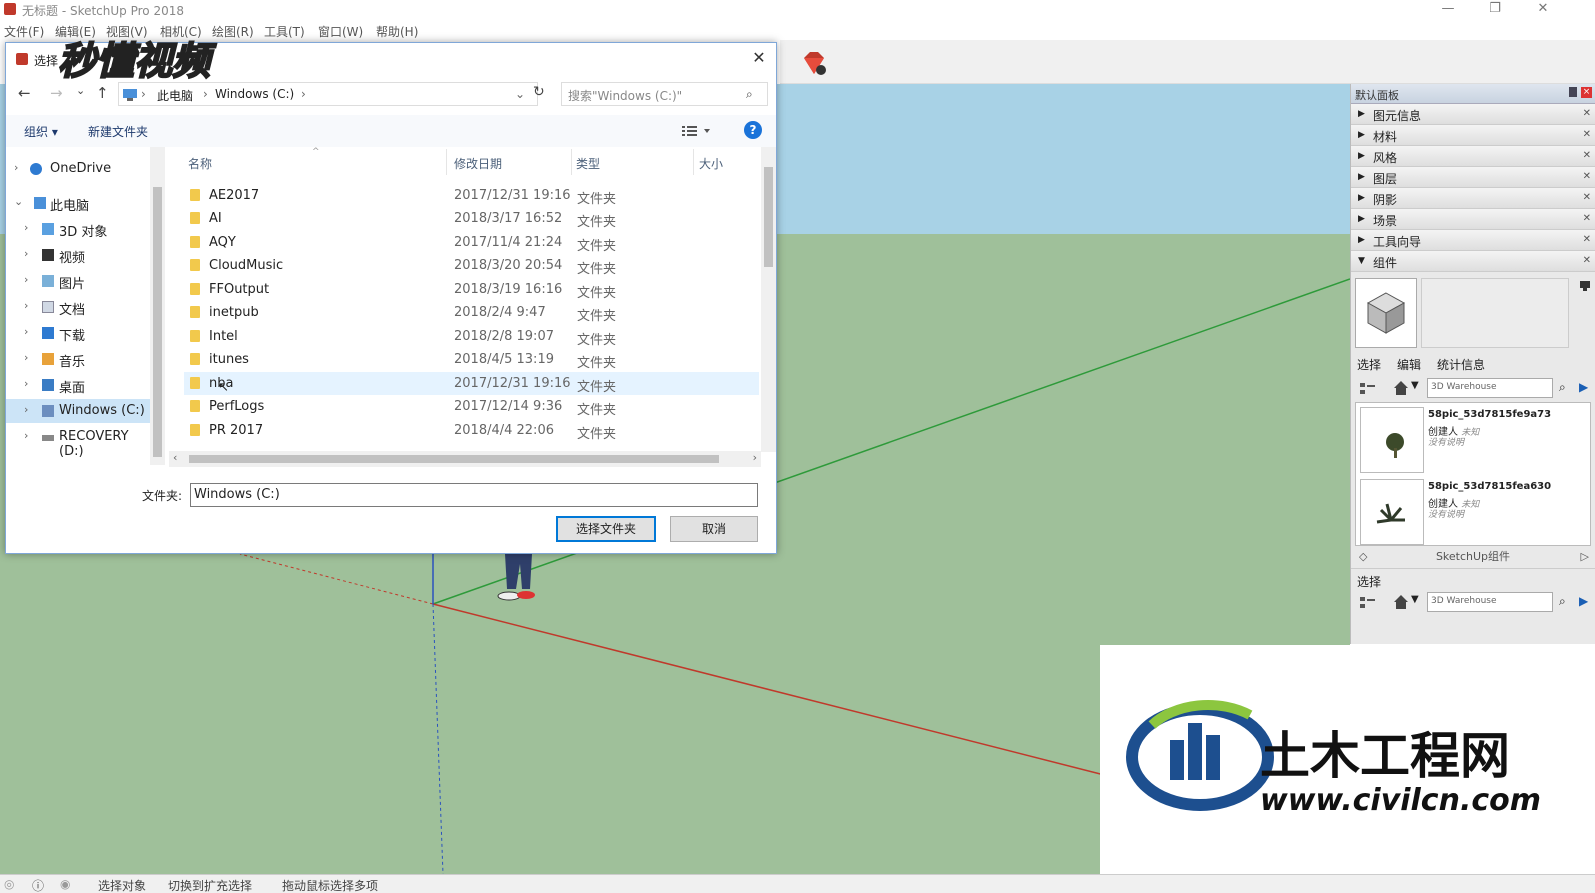 This screenshot has height=893, width=1595. I want to click on pin-icon, so click(1573, 92).